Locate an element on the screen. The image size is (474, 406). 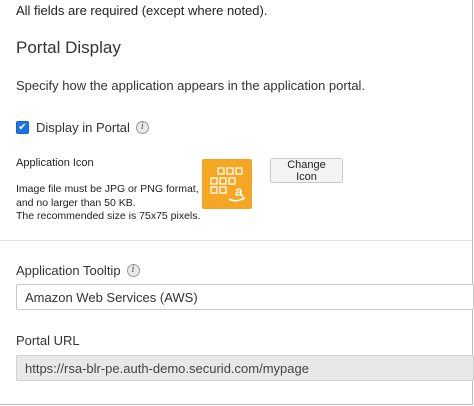
portal-url-label: Portal URL is located at coordinates (48, 340).